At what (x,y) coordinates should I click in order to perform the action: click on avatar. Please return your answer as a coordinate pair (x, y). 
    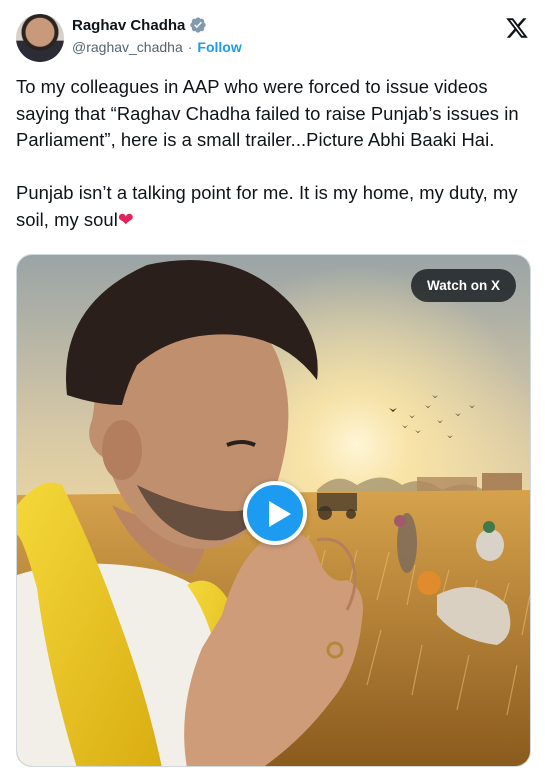
    Looking at the image, I should click on (40, 38).